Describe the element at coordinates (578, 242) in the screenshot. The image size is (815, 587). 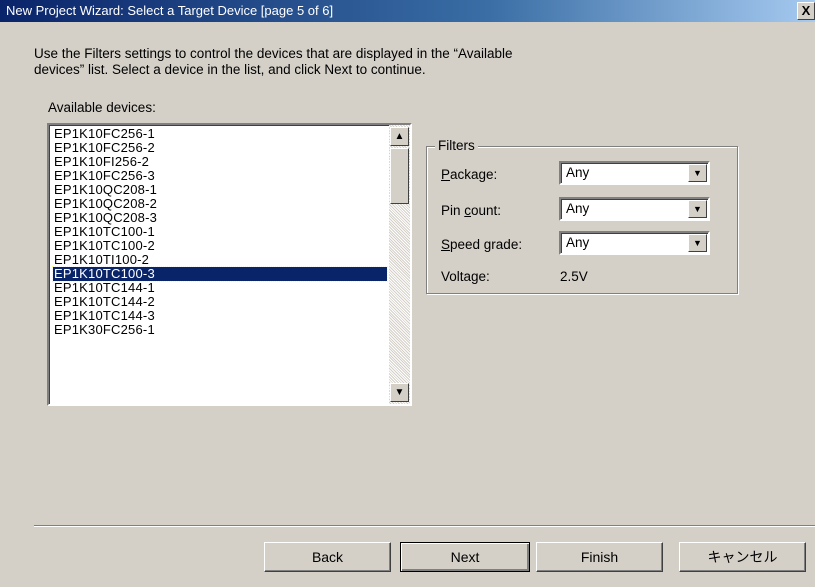
I see `speed-grade-value: Any` at that location.